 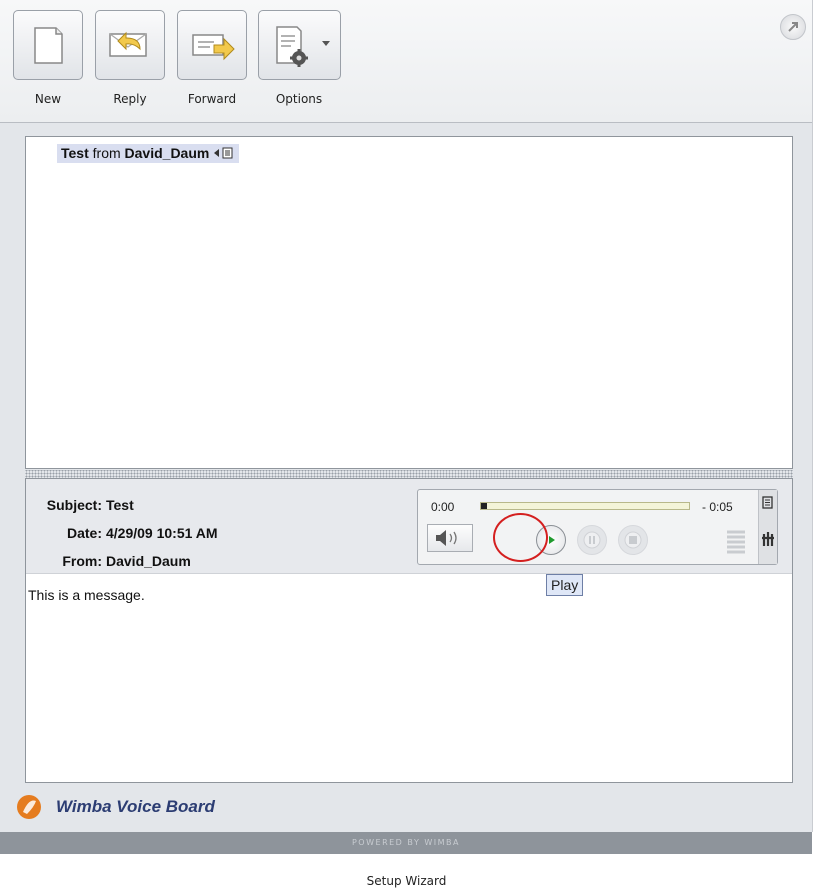 What do you see at coordinates (585, 506) in the screenshot?
I see `progress-track` at bounding box center [585, 506].